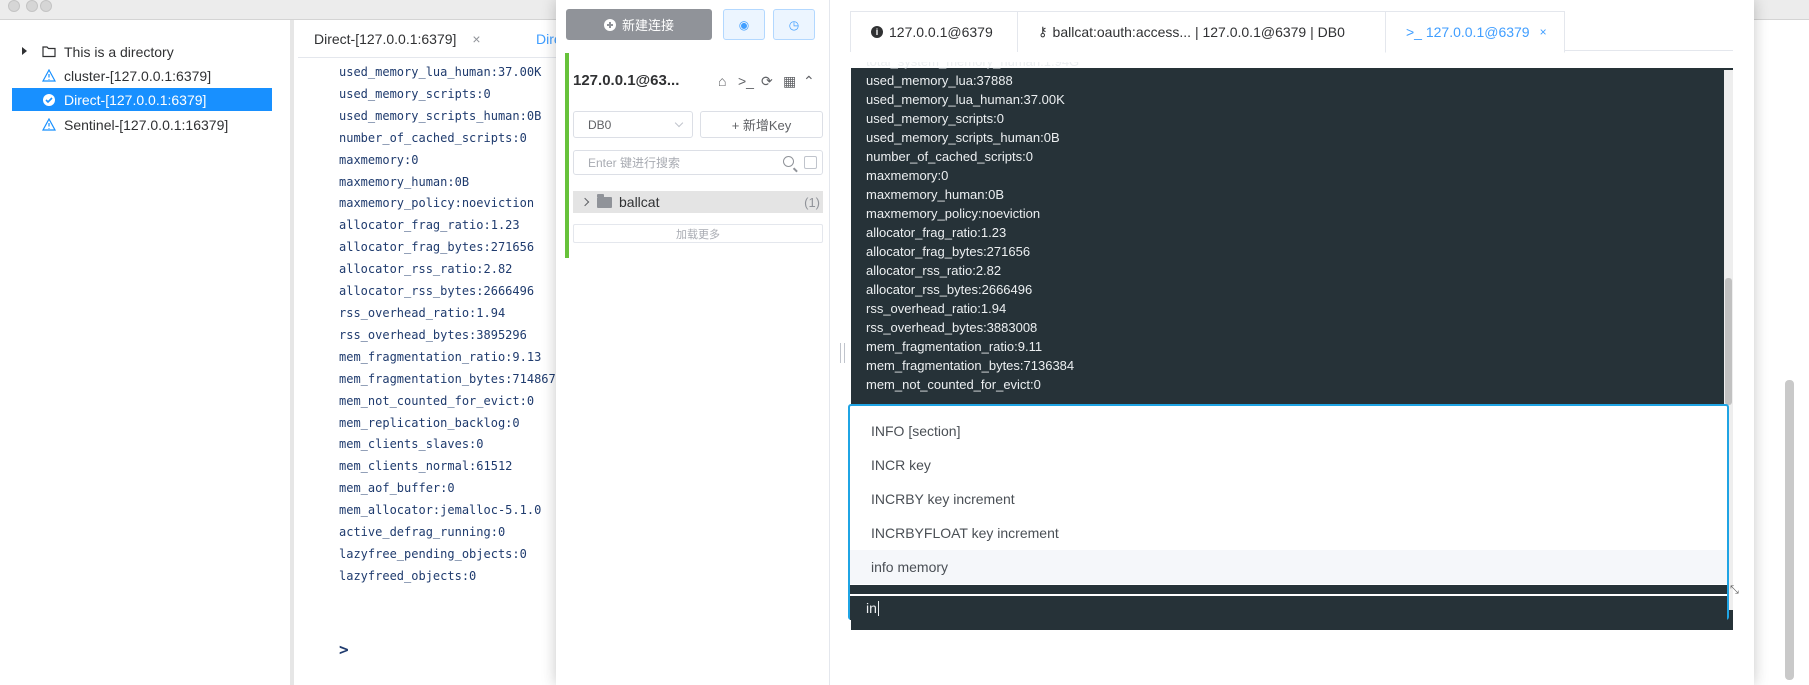 The width and height of the screenshot is (1809, 685). What do you see at coordinates (939, 80) in the screenshot?
I see `console-output-line: used_memory_lua:37888` at bounding box center [939, 80].